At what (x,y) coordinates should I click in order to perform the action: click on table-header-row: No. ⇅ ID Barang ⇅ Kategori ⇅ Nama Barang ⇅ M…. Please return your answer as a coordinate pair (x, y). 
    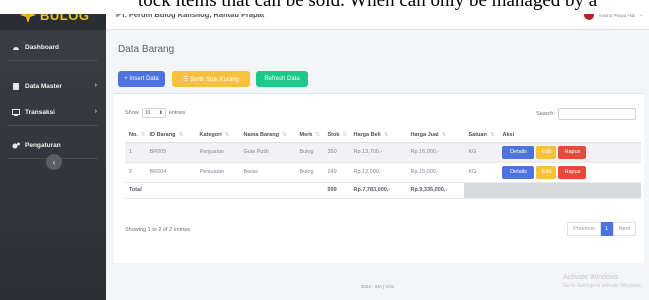
    Looking at the image, I should click on (383, 135).